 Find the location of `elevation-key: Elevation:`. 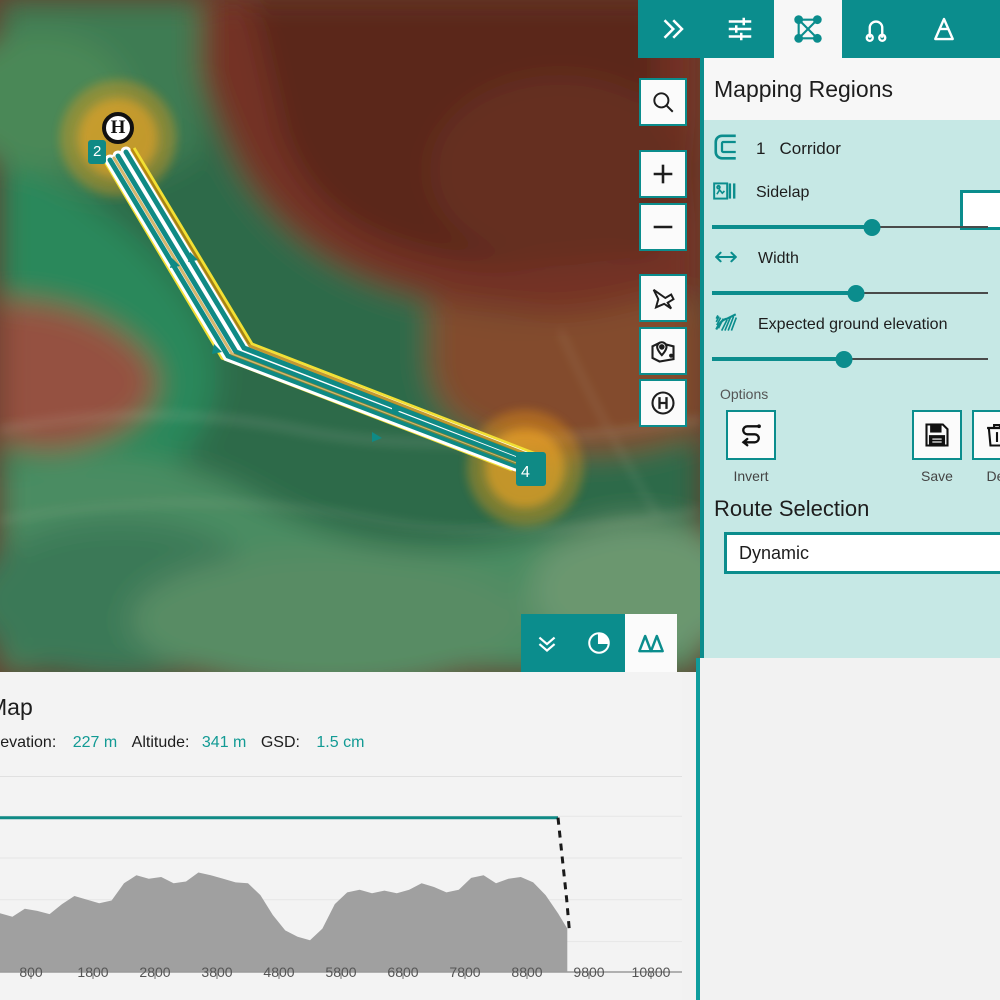

elevation-key: Elevation: is located at coordinates (28, 742).